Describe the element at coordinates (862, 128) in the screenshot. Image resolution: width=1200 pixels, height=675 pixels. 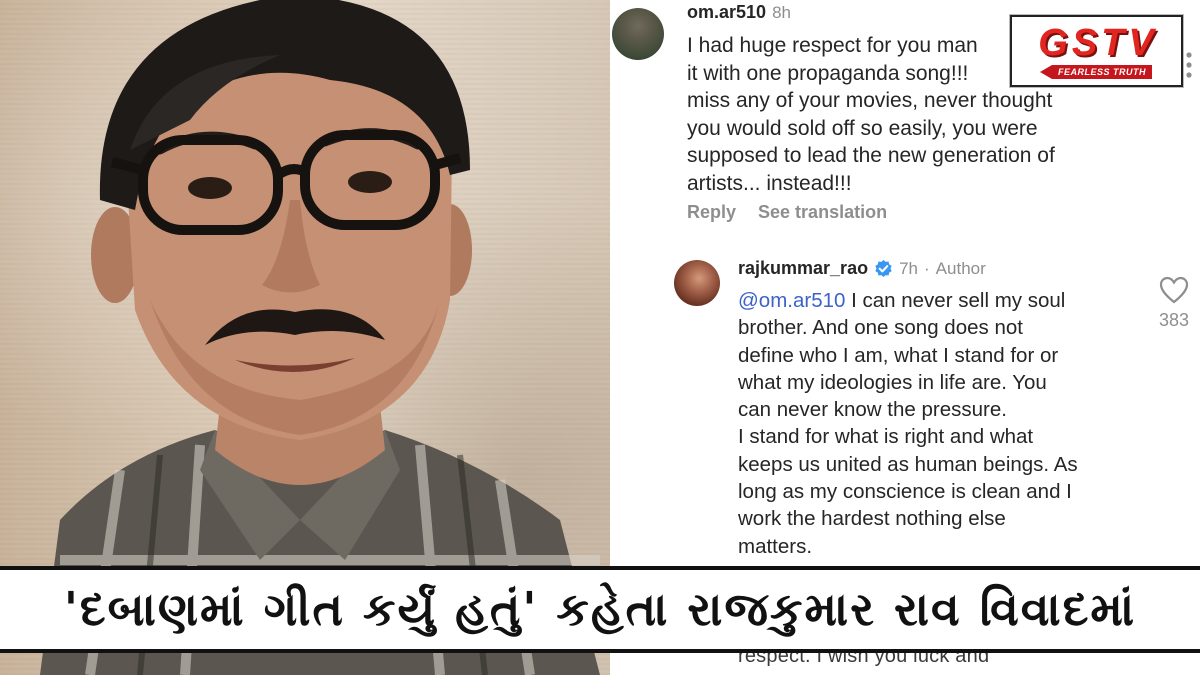
I see `comment-1-line: you would sold off so easily, you were` at that location.